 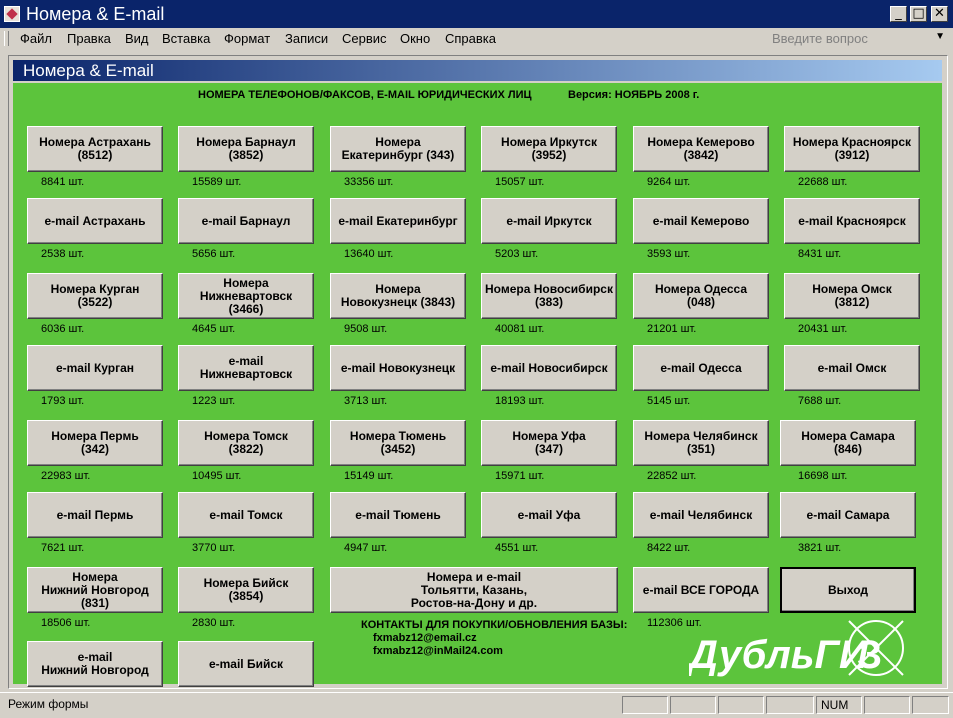 I want to click on dublgis-logo: ДубльГИ З, so click(x=796, y=648).